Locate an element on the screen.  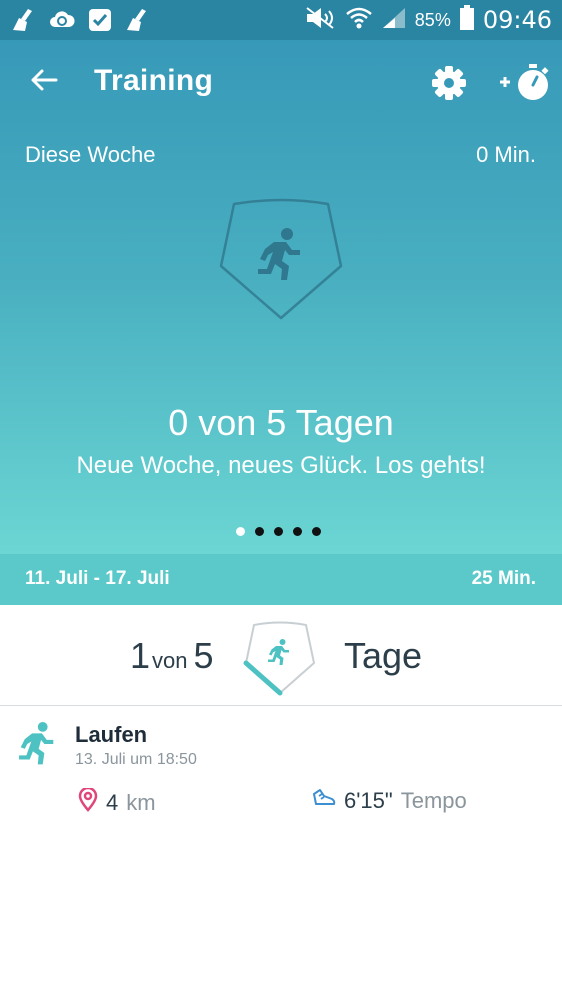
activity-pace: 6'15" Tempo is located at coordinates (389, 801).